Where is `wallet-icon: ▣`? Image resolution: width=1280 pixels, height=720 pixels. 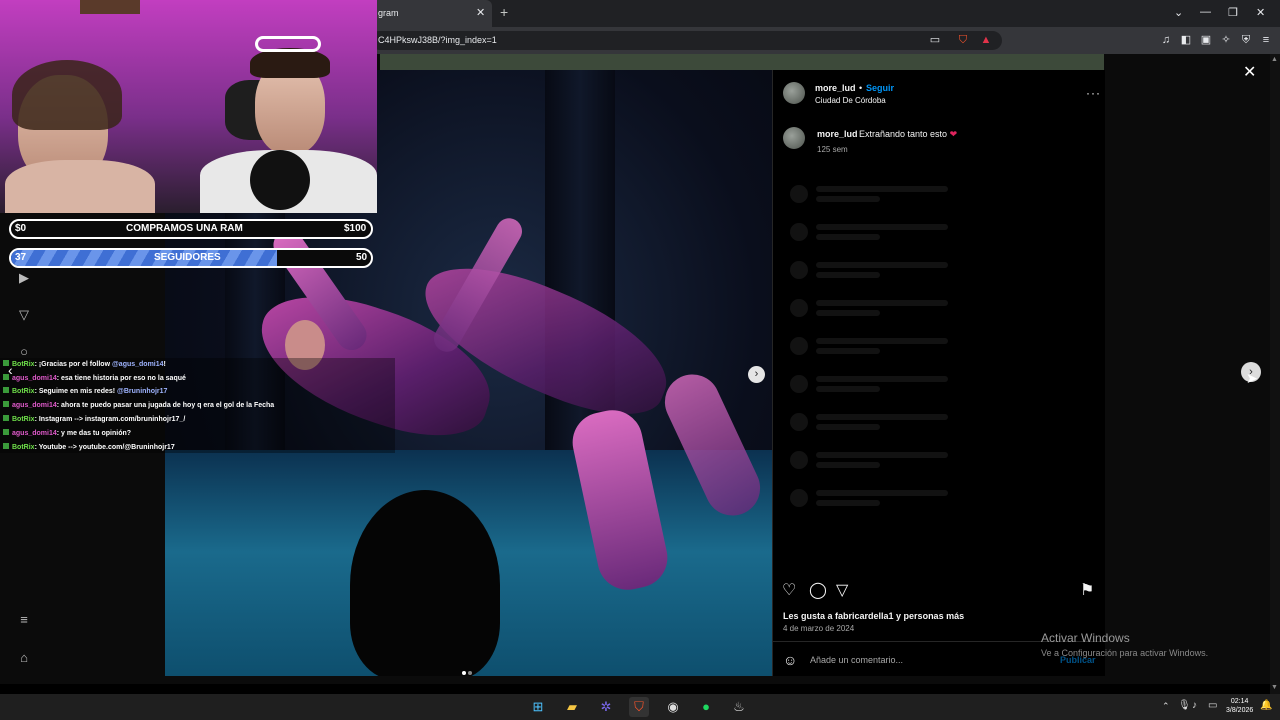
wallet-icon: ▣ is located at coordinates (1206, 40).